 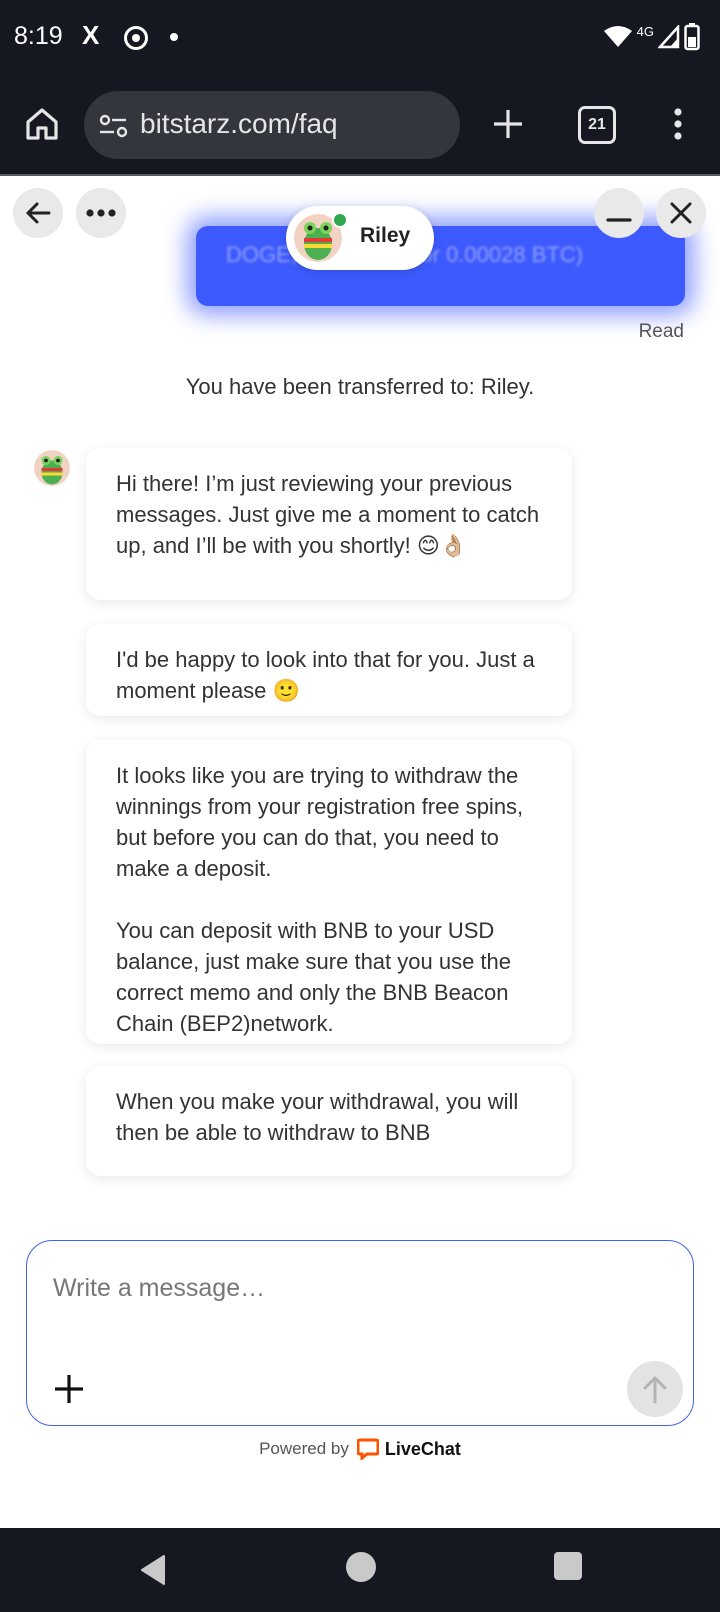 I want to click on close-icon, so click(x=681, y=213).